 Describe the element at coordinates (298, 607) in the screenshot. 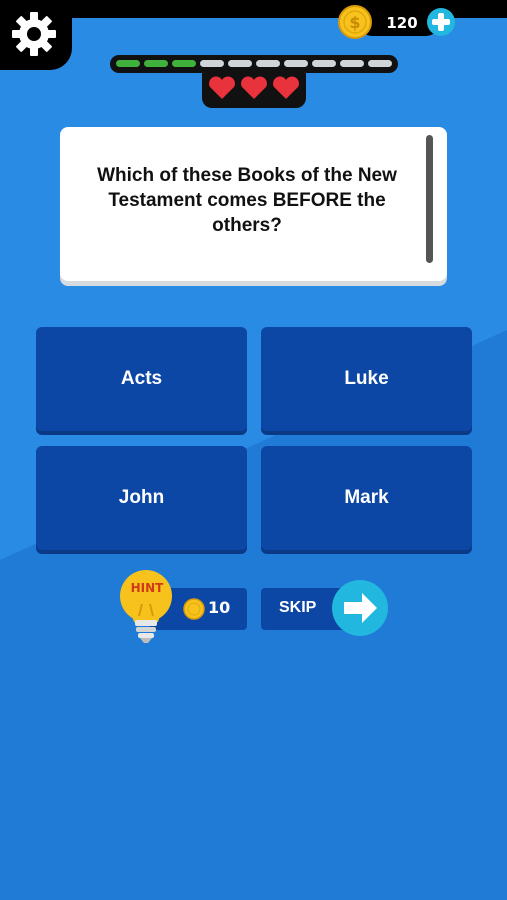

I see `skip-label: SKIP` at that location.